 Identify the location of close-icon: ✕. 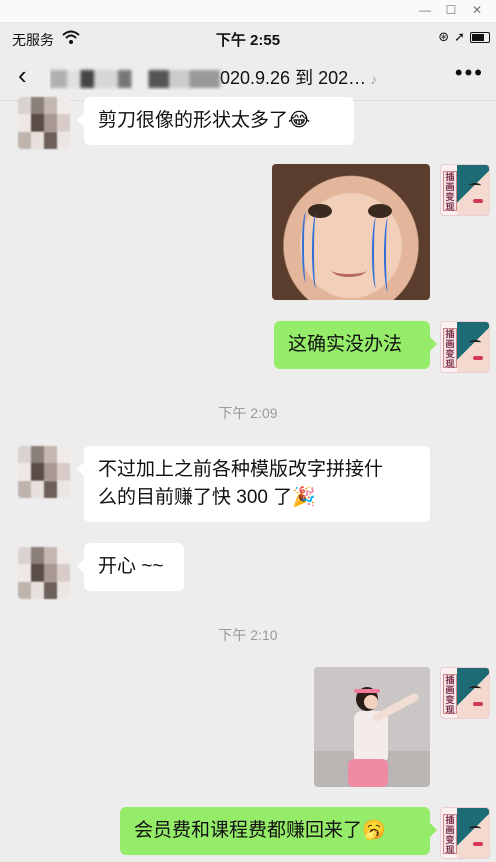
(477, 10).